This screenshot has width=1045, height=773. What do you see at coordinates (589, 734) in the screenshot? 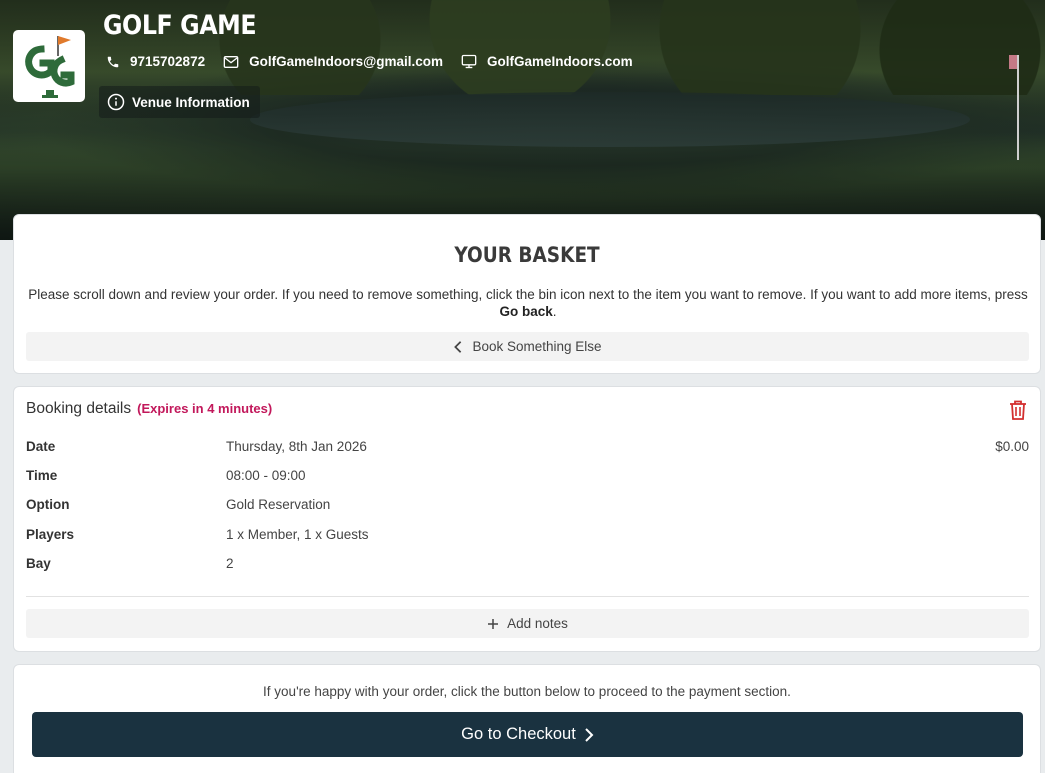
I see `chevron-right-icon` at bounding box center [589, 734].